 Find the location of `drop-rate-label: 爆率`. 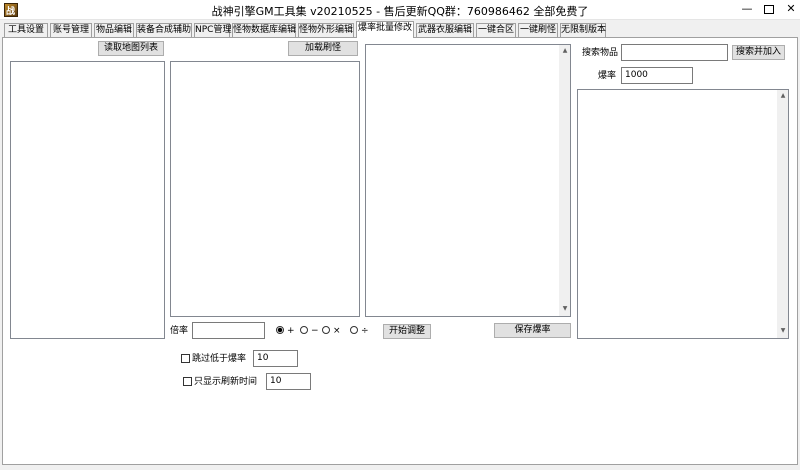

drop-rate-label: 爆率 is located at coordinates (607, 76).